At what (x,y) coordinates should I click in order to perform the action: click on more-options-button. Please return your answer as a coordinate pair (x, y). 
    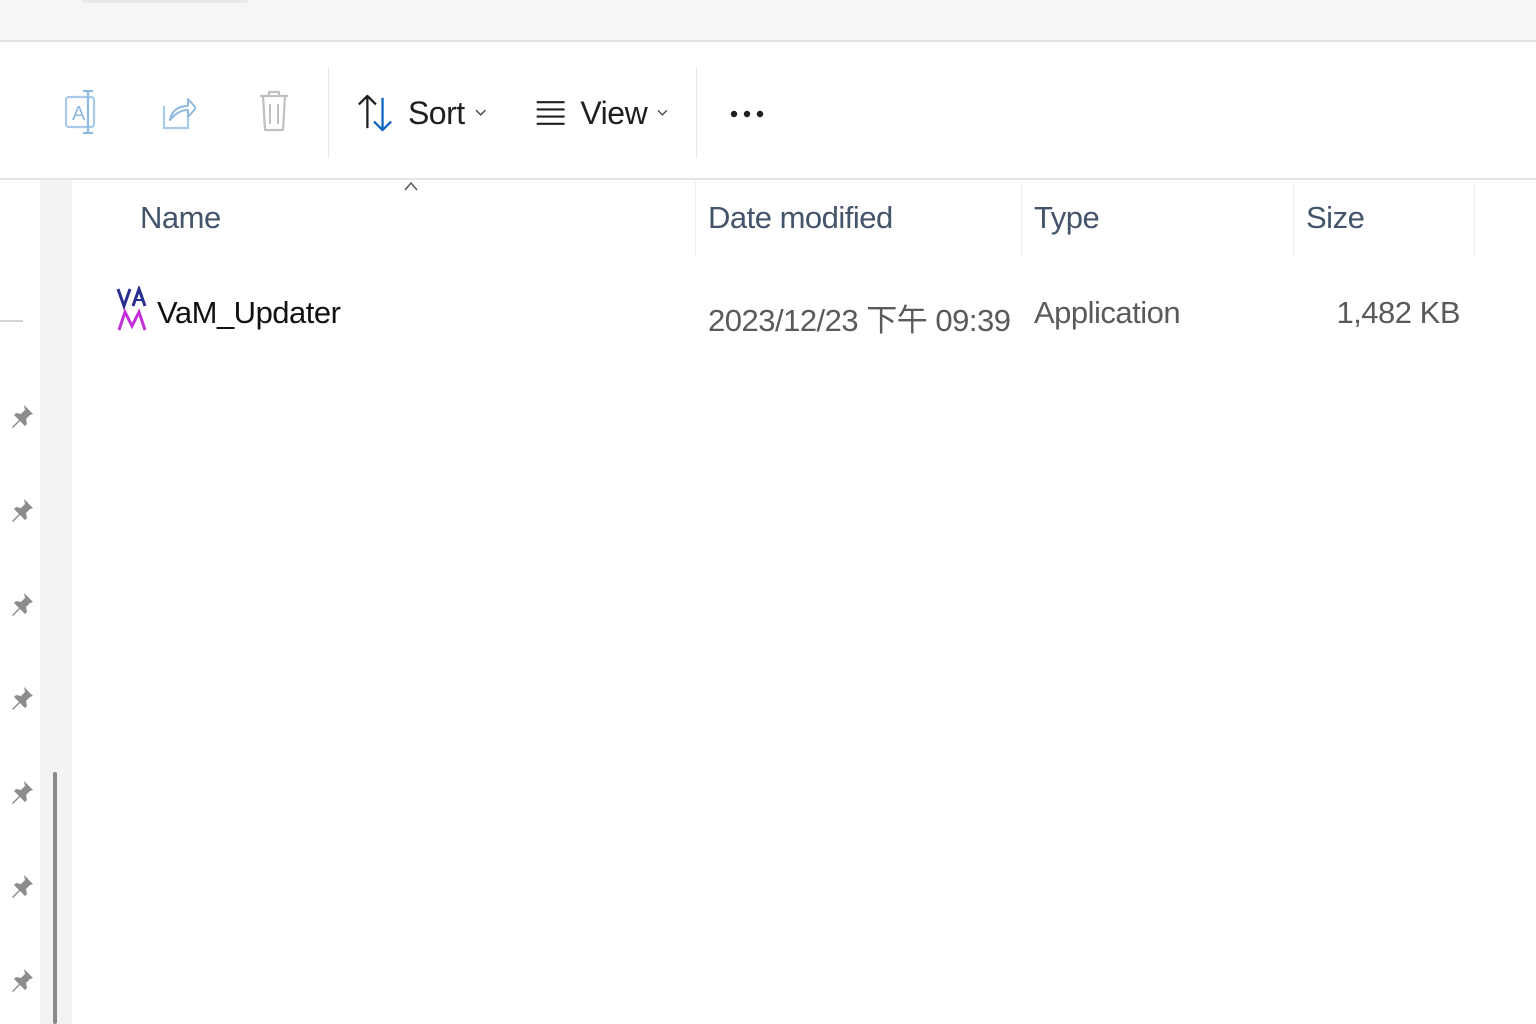
    Looking at the image, I should click on (747, 114).